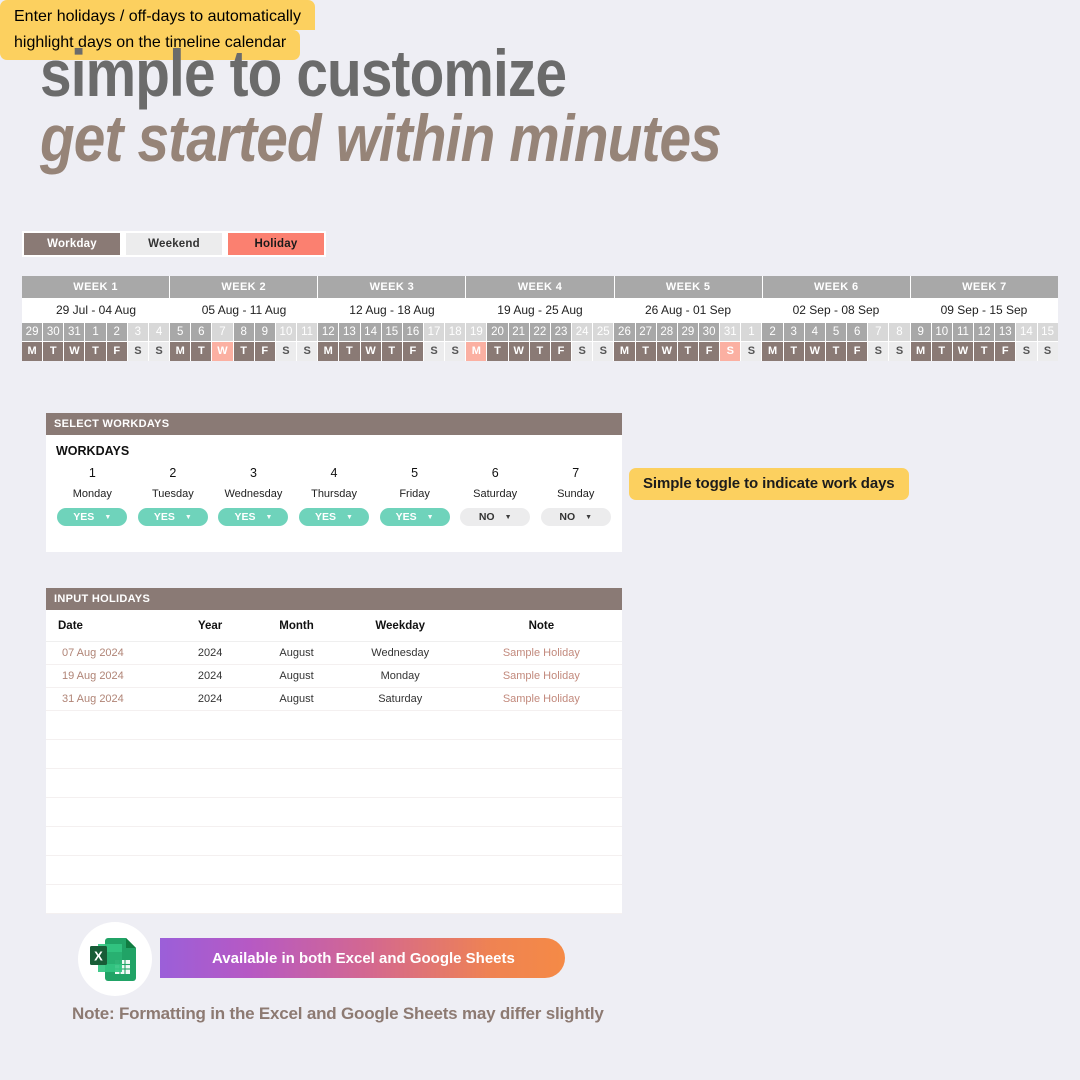  I want to click on calendar-day-cell: 30 F, so click(710, 342).